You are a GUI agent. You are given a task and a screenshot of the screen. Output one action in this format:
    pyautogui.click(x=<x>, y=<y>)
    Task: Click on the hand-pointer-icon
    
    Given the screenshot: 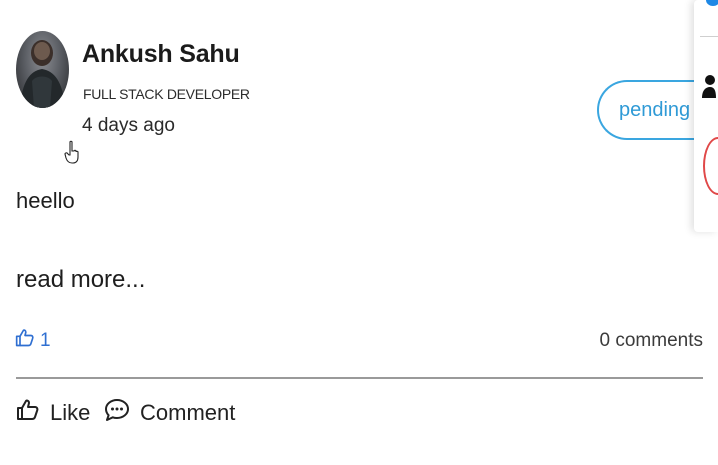 What is the action you would take?
    pyautogui.click(x=72, y=154)
    